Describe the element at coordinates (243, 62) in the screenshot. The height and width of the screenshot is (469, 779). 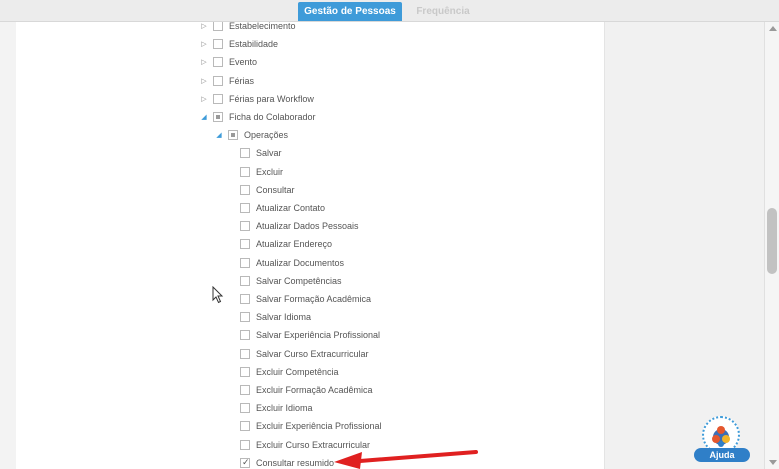
I see `tree-item-label: Evento` at that location.